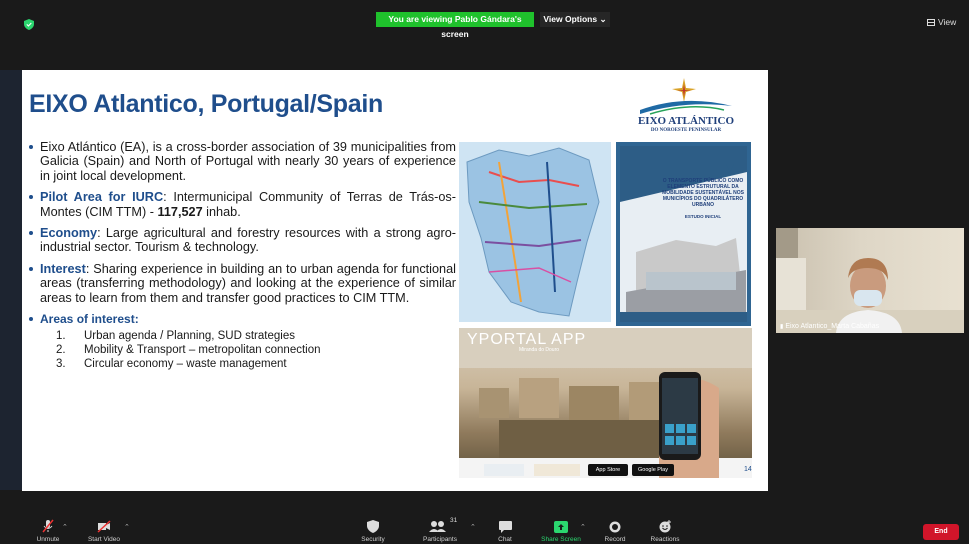 Image resolution: width=969 pixels, height=544 pixels. I want to click on transport-map-image, so click(535, 232).